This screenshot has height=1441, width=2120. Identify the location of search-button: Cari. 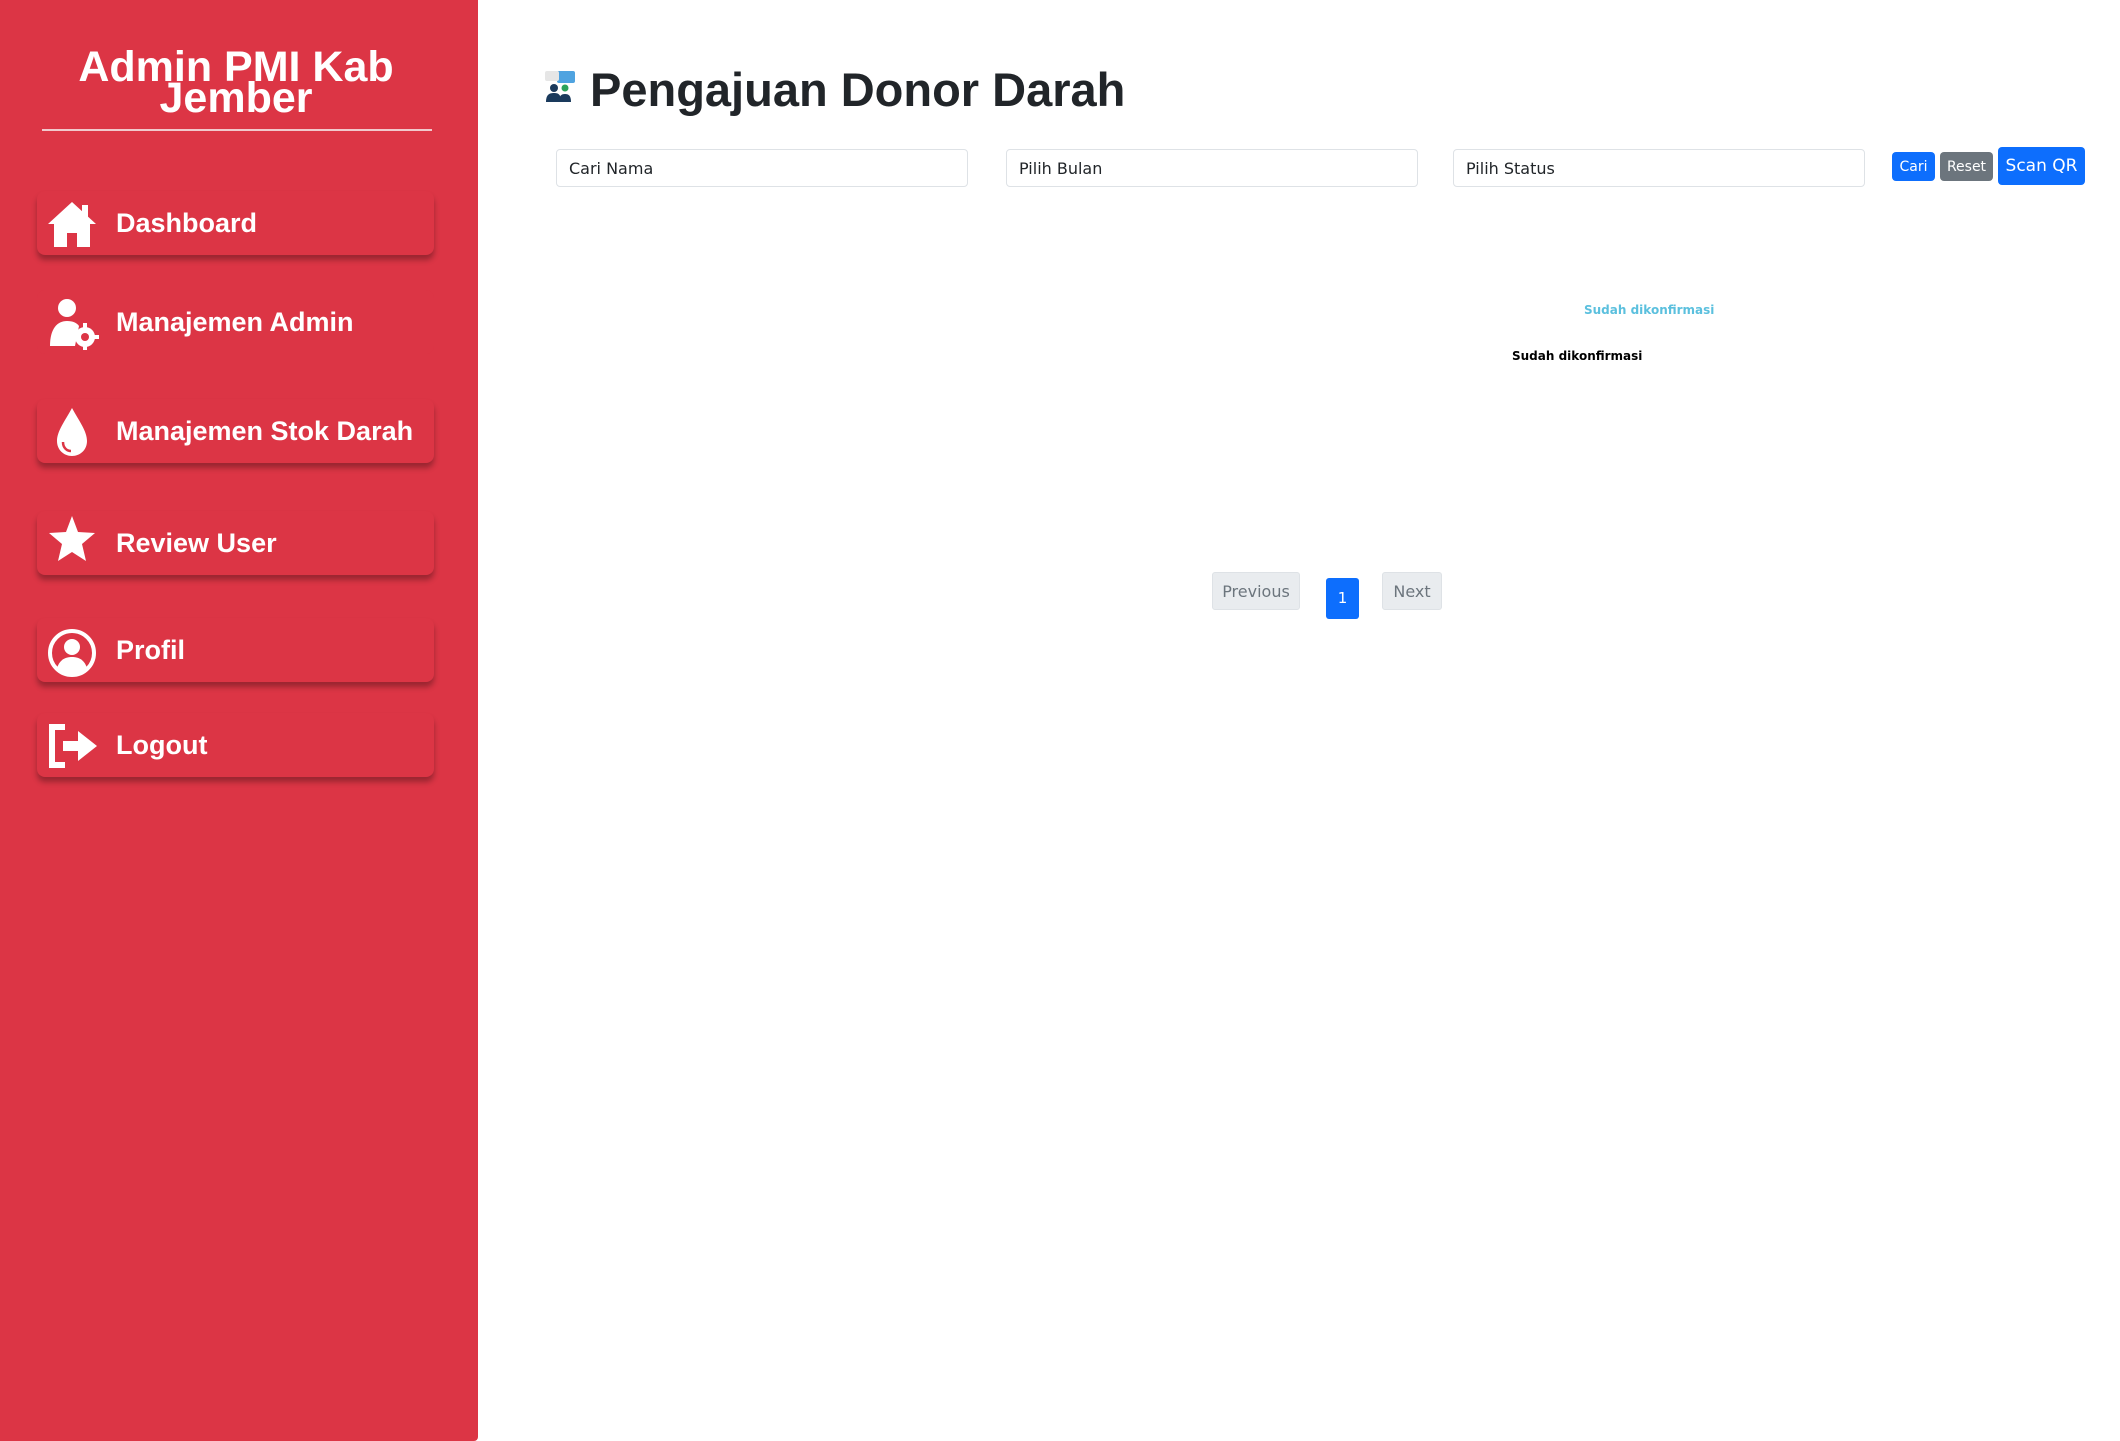
(1913, 166).